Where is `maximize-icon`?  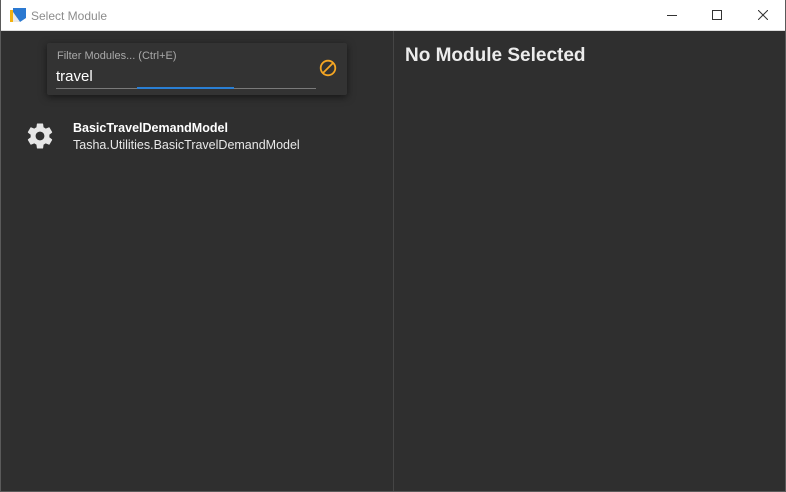 maximize-icon is located at coordinates (717, 15).